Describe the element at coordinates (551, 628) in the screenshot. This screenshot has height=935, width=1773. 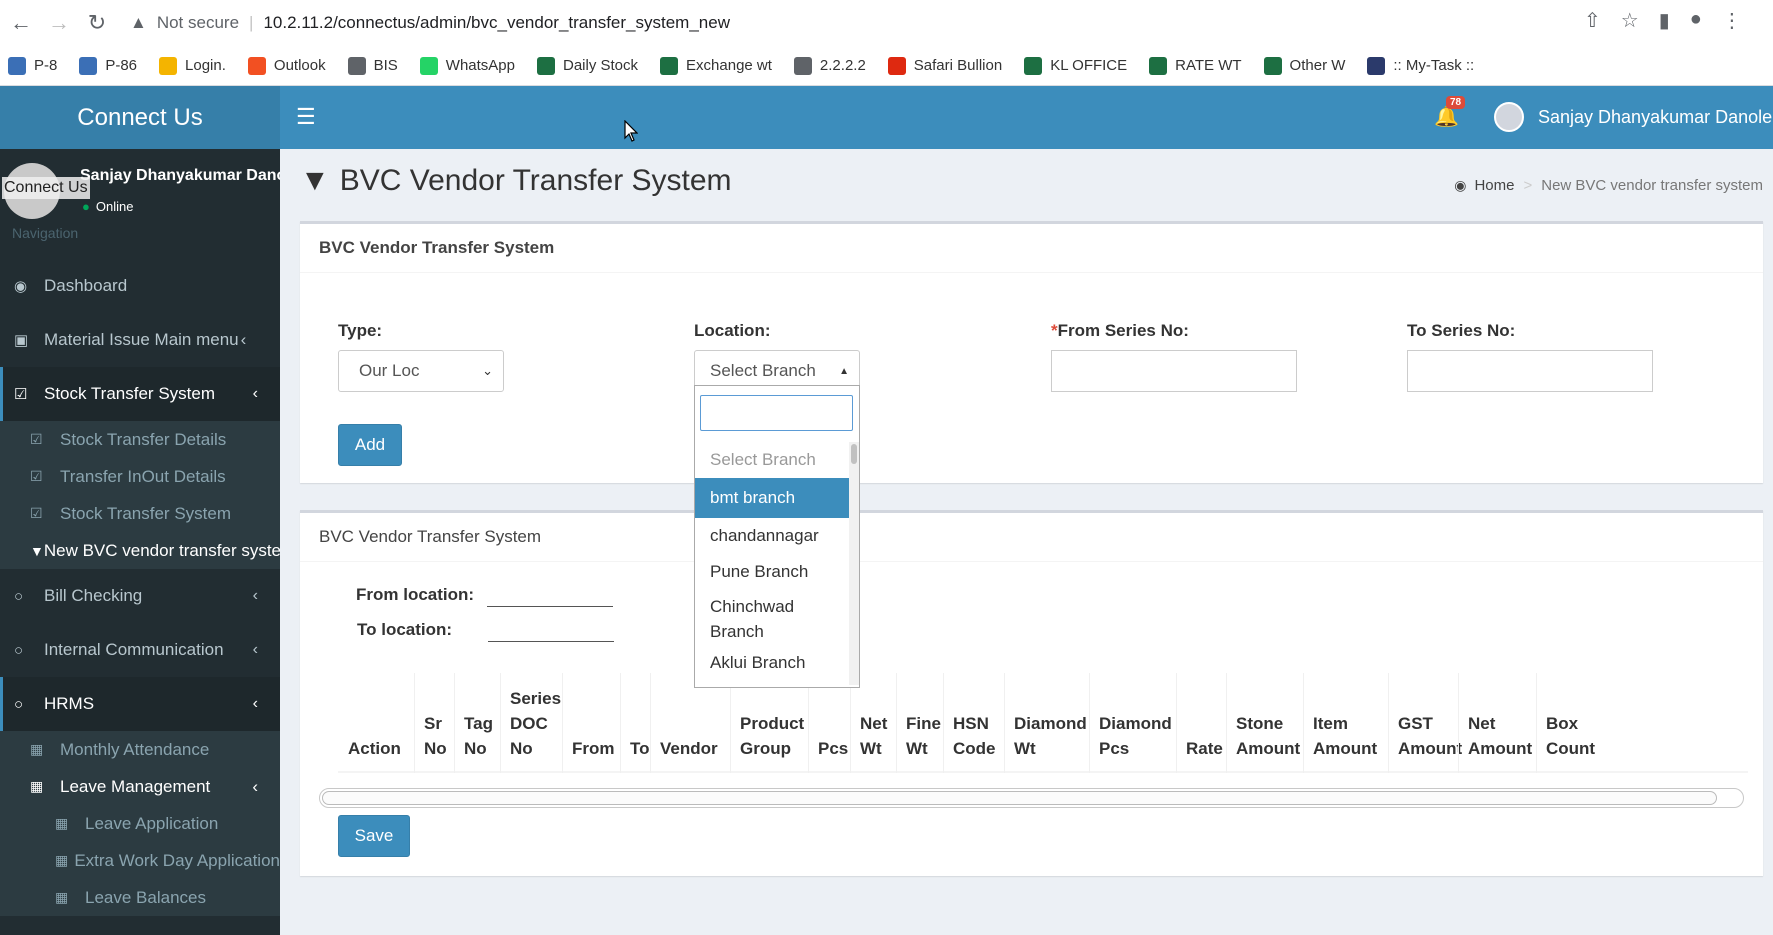
I see `to-location-input` at that location.